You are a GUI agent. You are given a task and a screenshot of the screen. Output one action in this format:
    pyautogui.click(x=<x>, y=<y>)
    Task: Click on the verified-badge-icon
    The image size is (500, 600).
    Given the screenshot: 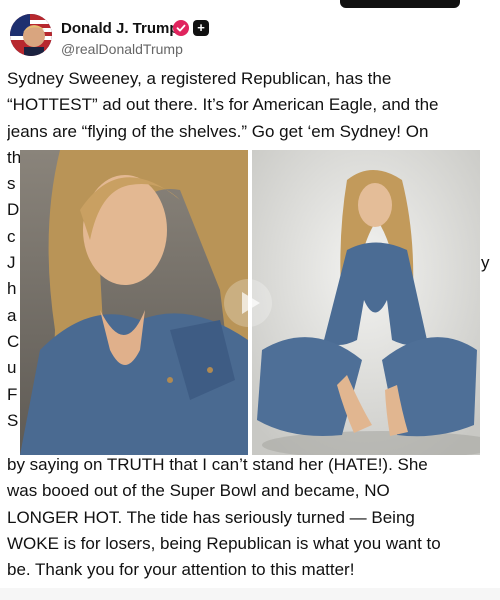 What is the action you would take?
    pyautogui.click(x=181, y=28)
    